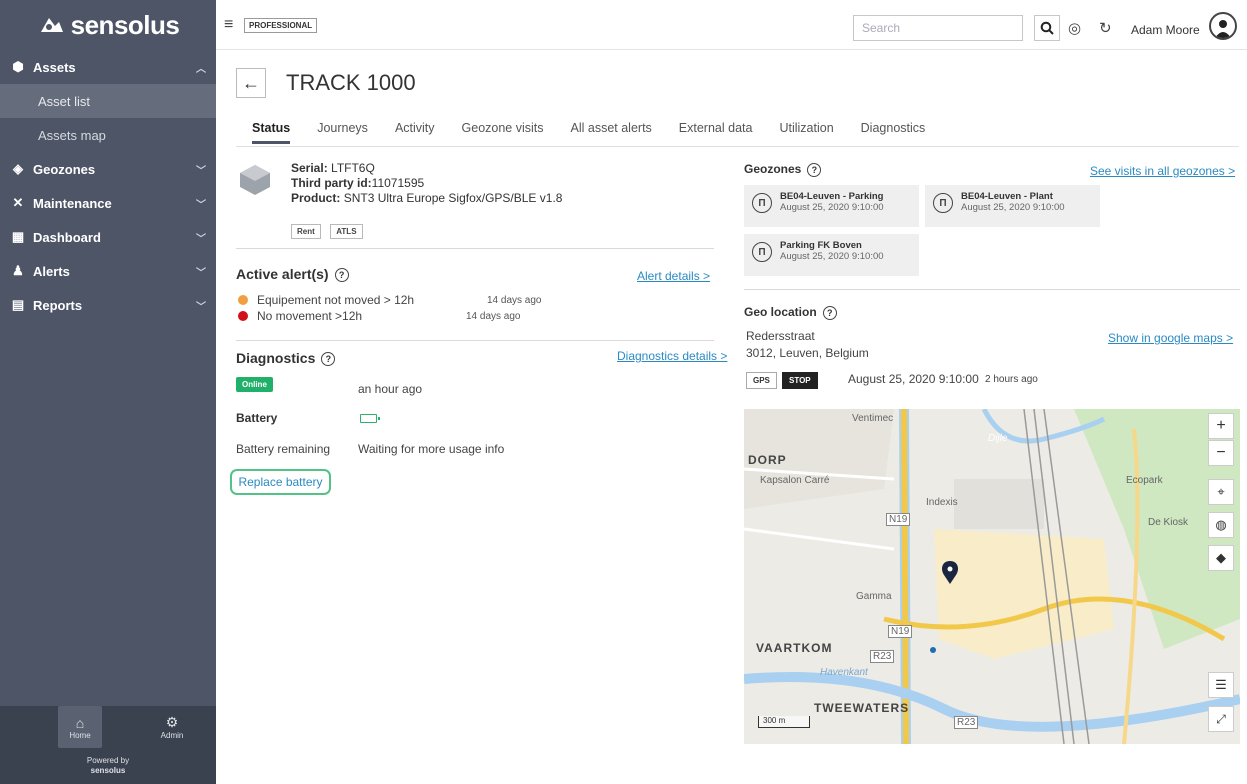  Describe the element at coordinates (280, 482) in the screenshot. I see `replace-battery-button: Replace battery` at that location.